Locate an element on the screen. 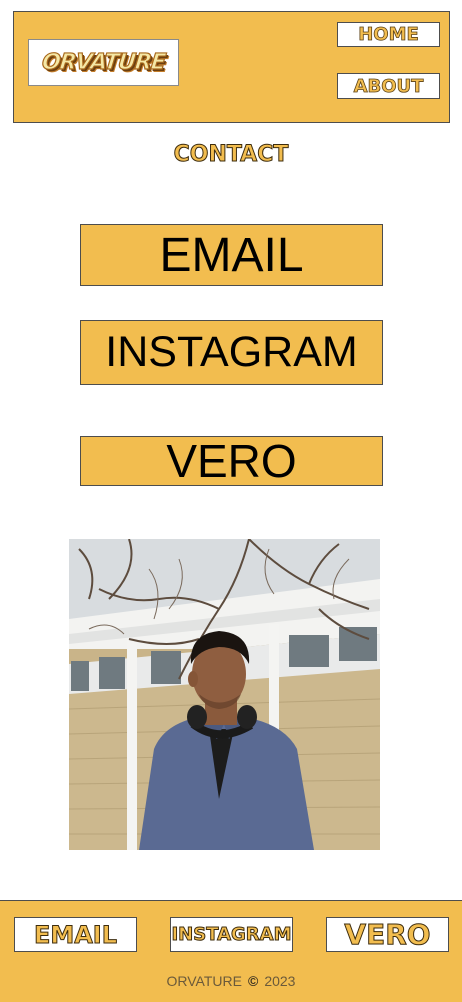  logo-text: ORVATURE is located at coordinates (103, 62).